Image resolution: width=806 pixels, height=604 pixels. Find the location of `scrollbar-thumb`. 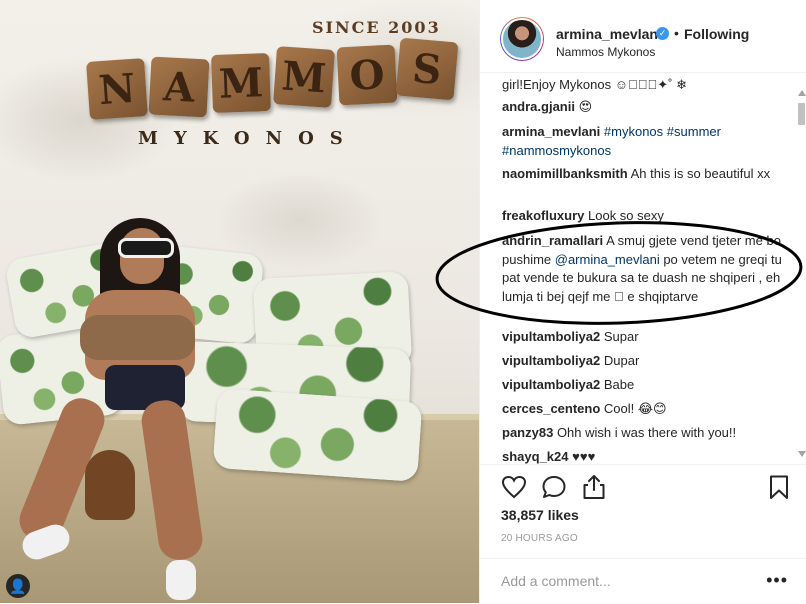

scrollbar-thumb is located at coordinates (801, 114).